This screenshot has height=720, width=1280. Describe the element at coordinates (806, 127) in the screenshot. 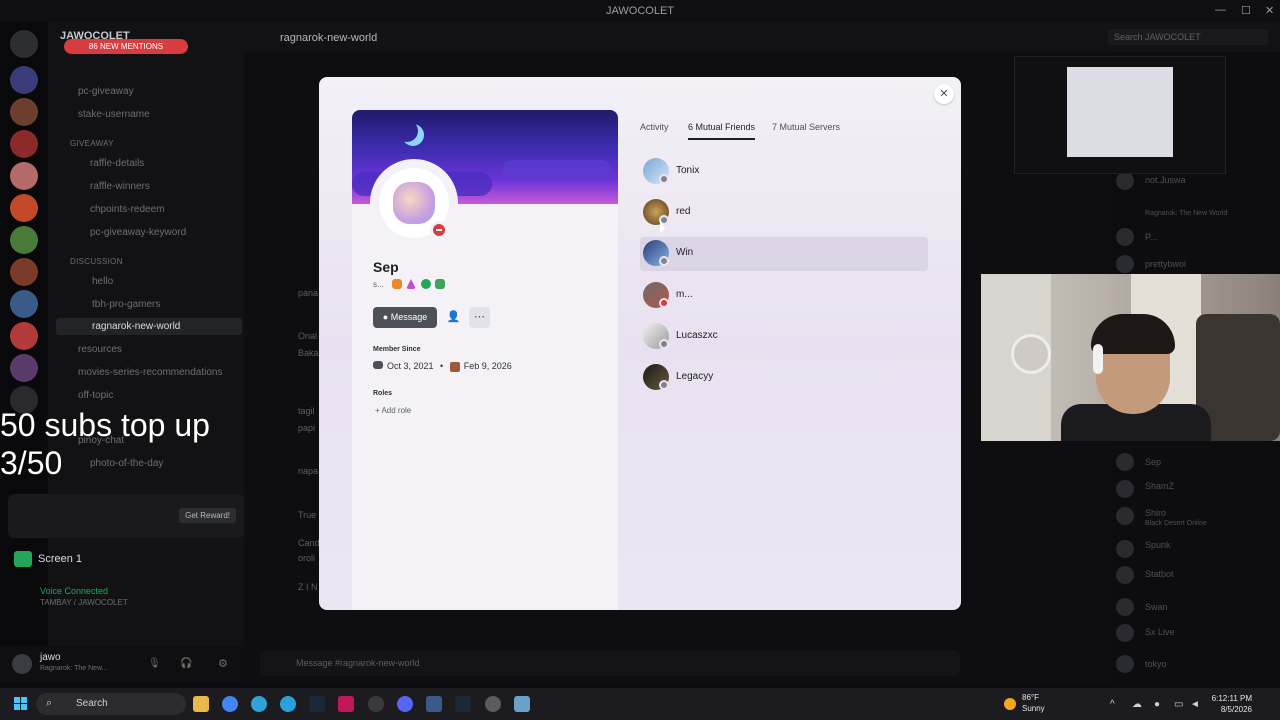

I see `tab-mutual-servers: 7 Mutual Servers` at that location.